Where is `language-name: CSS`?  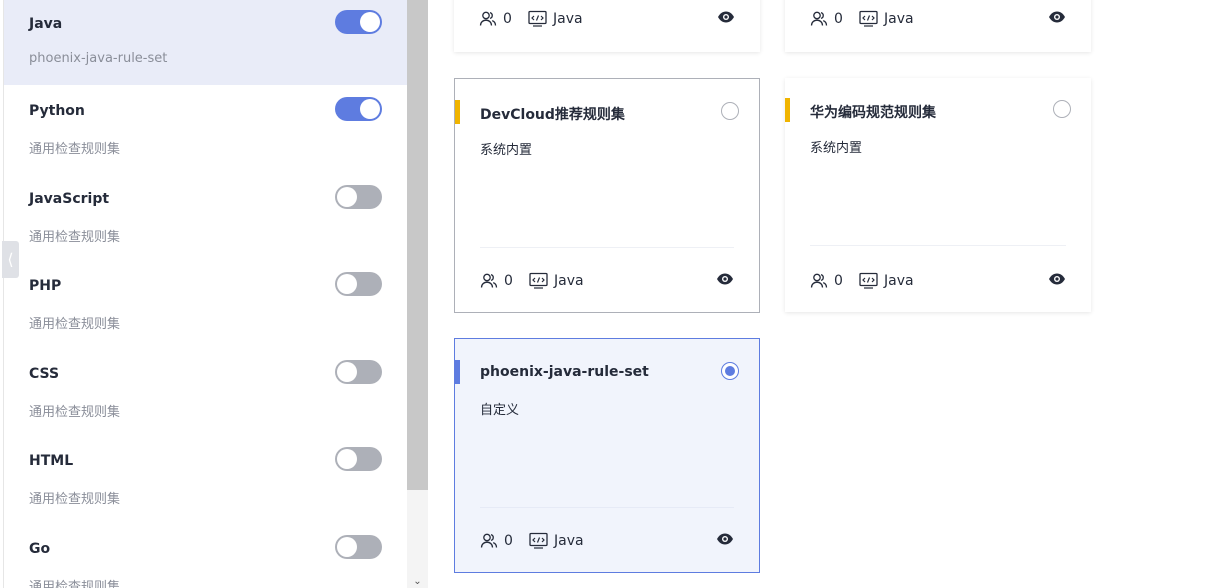 language-name: CSS is located at coordinates (44, 374).